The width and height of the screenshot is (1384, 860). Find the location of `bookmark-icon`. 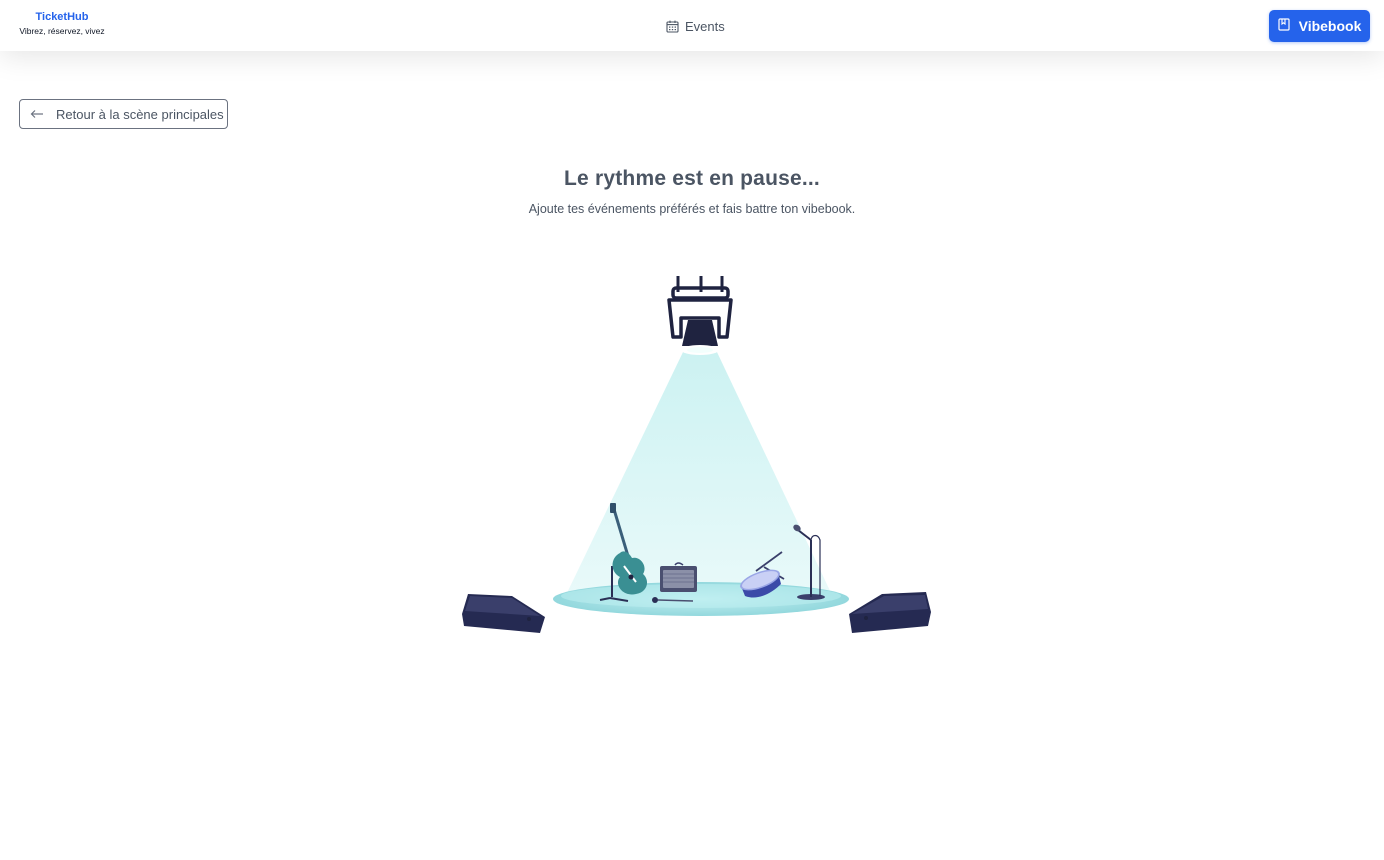

bookmark-icon is located at coordinates (1284, 26).